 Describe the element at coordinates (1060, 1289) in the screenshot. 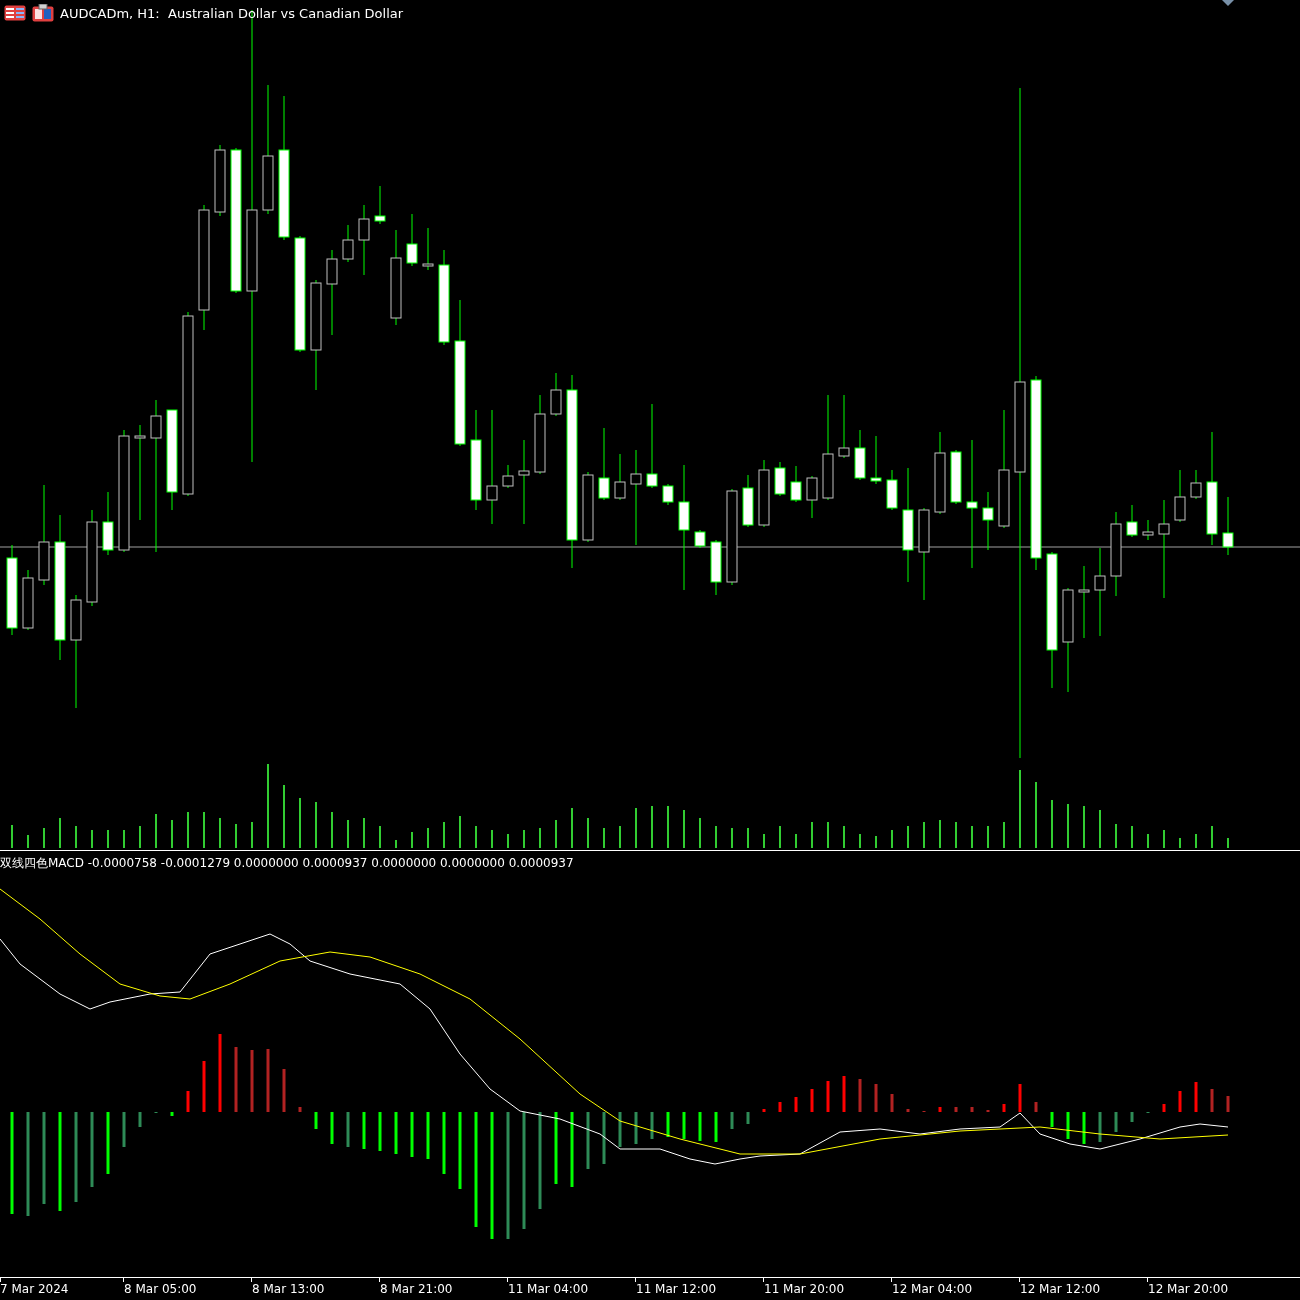

I see `time-label: 12 Mar 12:00` at that location.